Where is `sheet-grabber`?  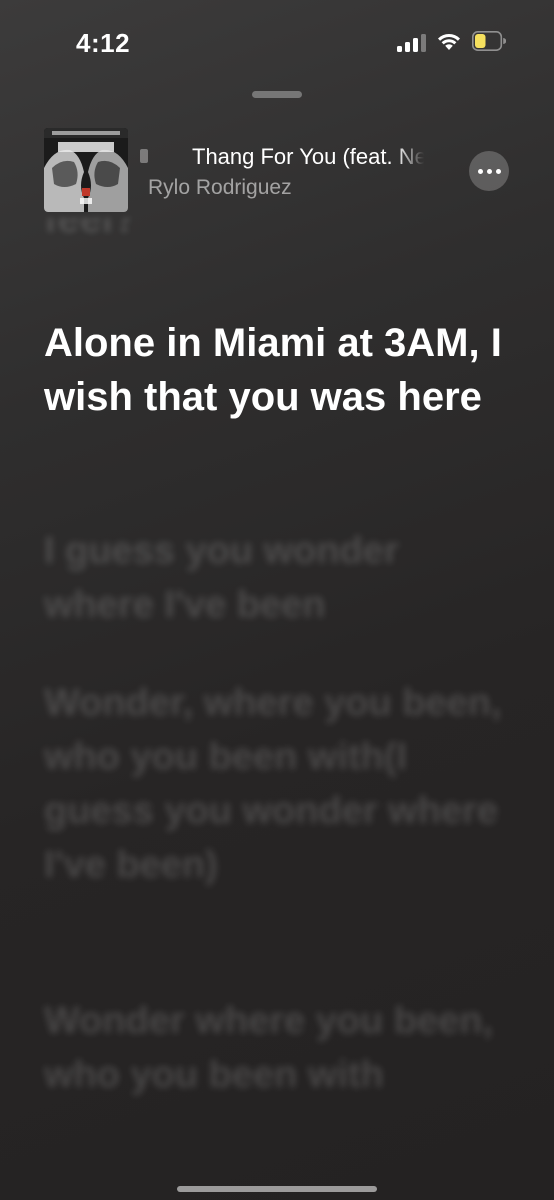 sheet-grabber is located at coordinates (277, 94).